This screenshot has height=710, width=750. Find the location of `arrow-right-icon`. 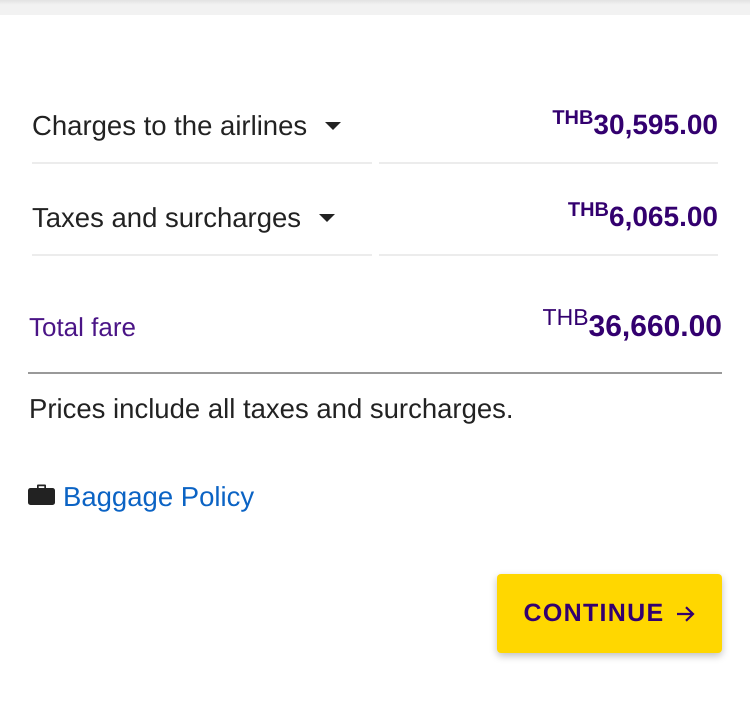

arrow-right-icon is located at coordinates (686, 614).